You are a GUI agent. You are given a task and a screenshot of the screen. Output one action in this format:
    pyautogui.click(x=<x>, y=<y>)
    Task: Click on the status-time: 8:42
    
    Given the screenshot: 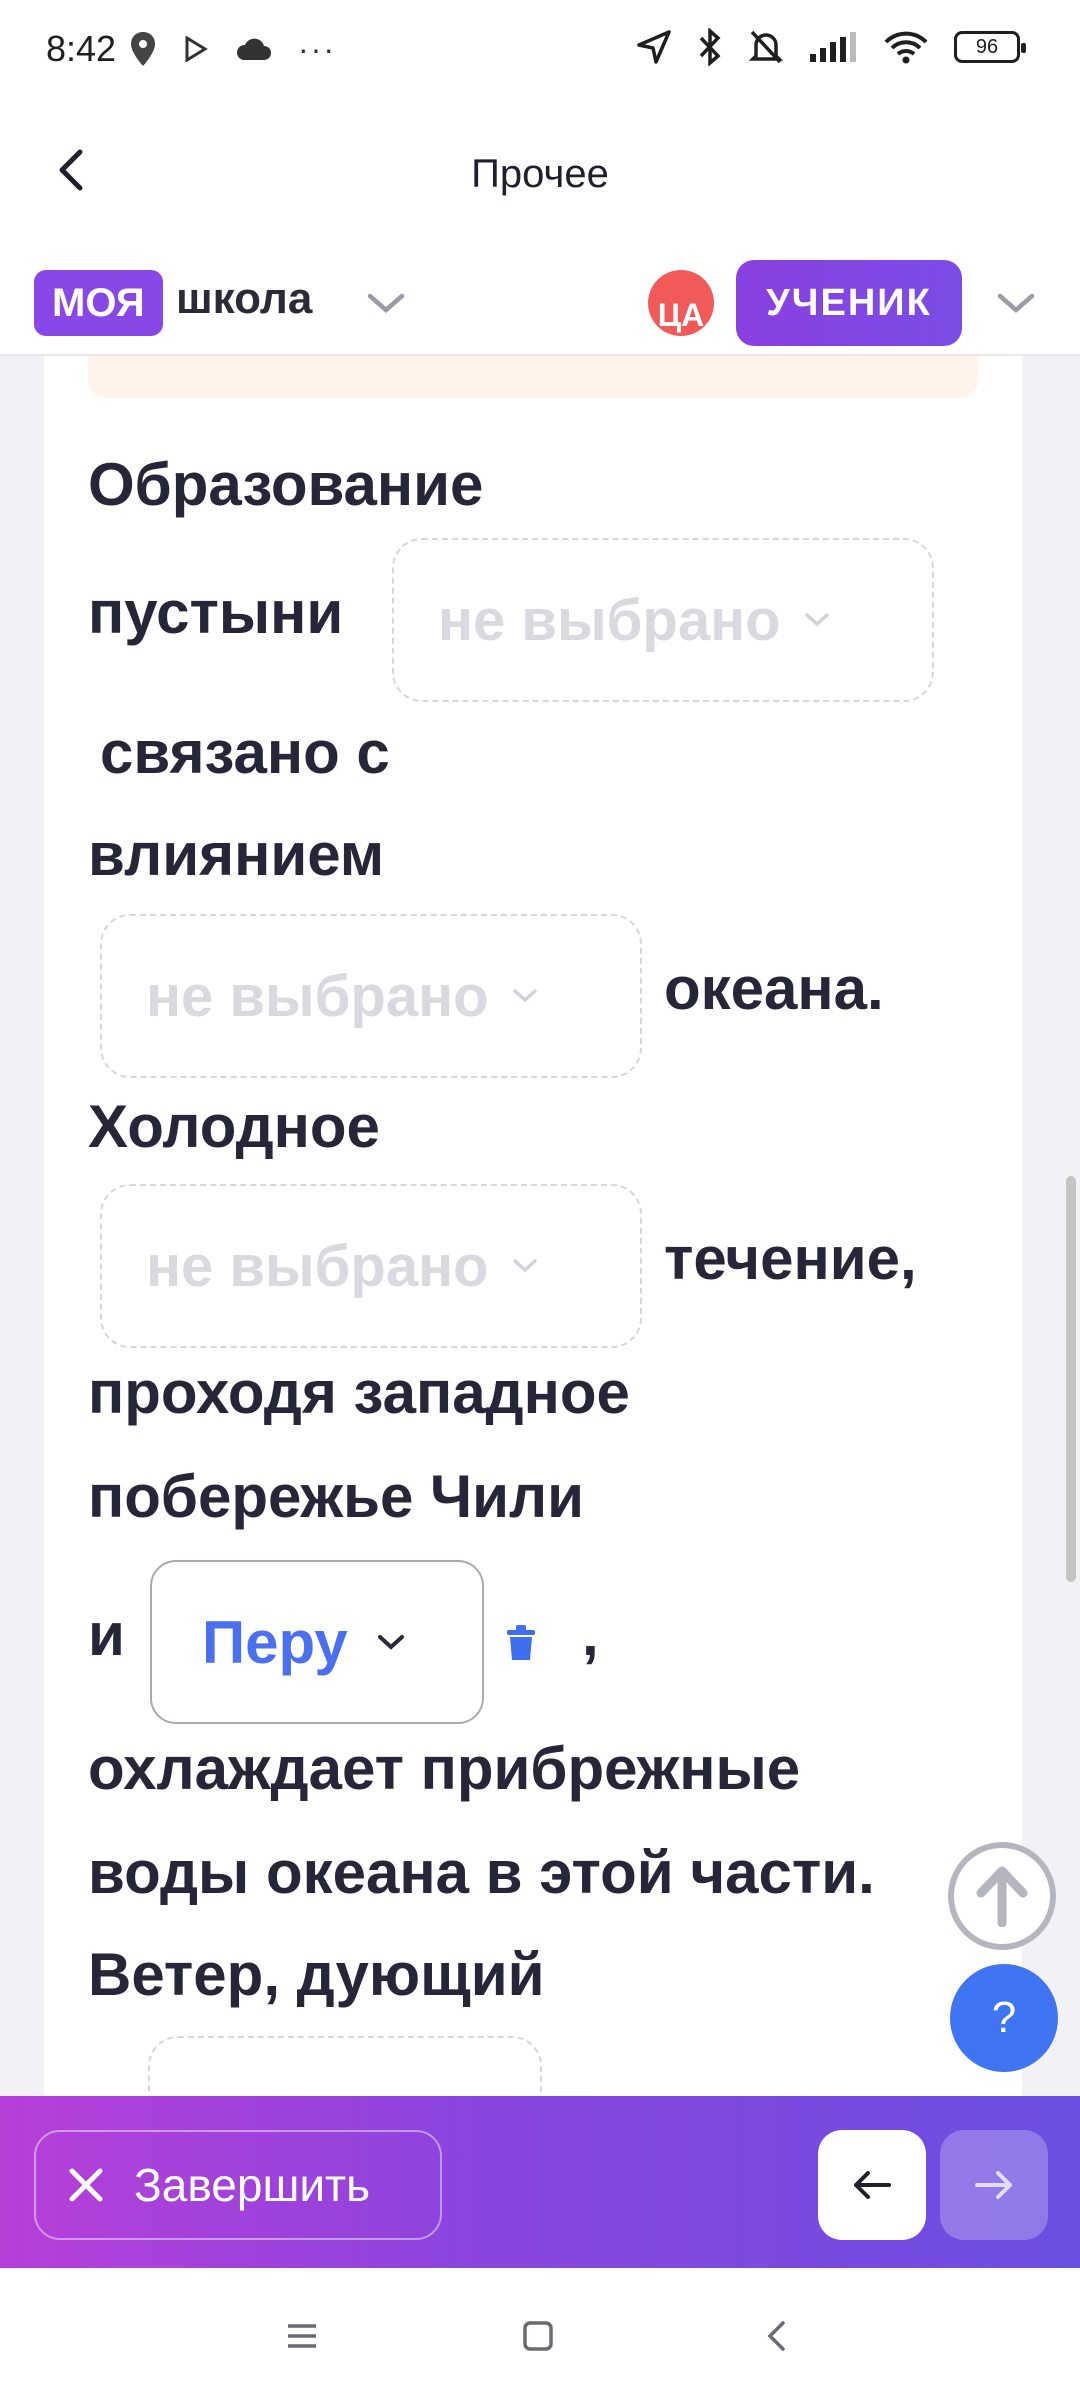 What is the action you would take?
    pyautogui.click(x=81, y=48)
    